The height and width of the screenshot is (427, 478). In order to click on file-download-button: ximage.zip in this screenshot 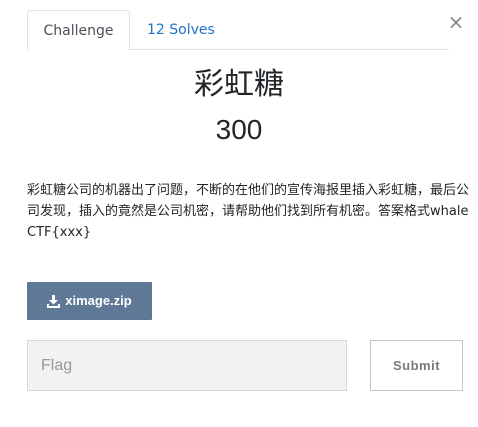, I will do `click(89, 301)`.